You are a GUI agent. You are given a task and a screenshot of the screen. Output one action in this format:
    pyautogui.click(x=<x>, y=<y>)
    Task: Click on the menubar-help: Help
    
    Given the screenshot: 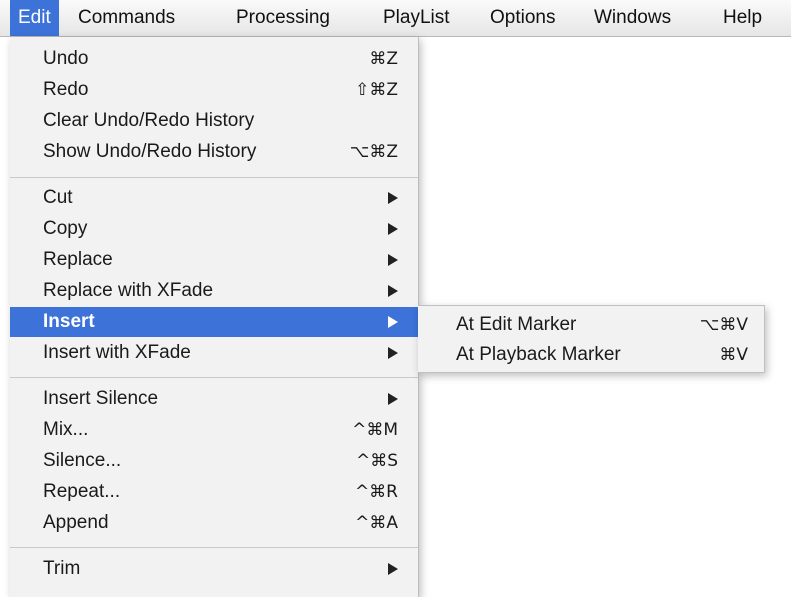 What is the action you would take?
    pyautogui.click(x=742, y=18)
    